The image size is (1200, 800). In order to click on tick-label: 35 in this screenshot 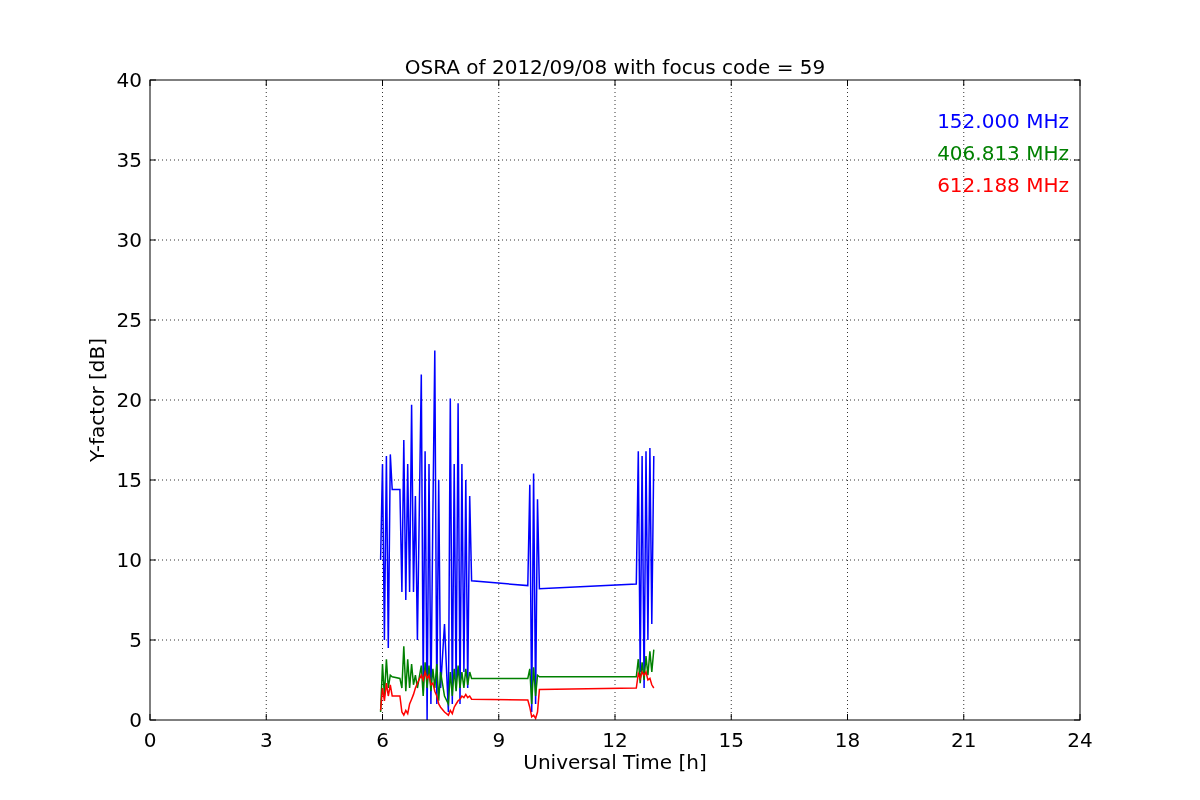, I will do `click(129, 160)`.